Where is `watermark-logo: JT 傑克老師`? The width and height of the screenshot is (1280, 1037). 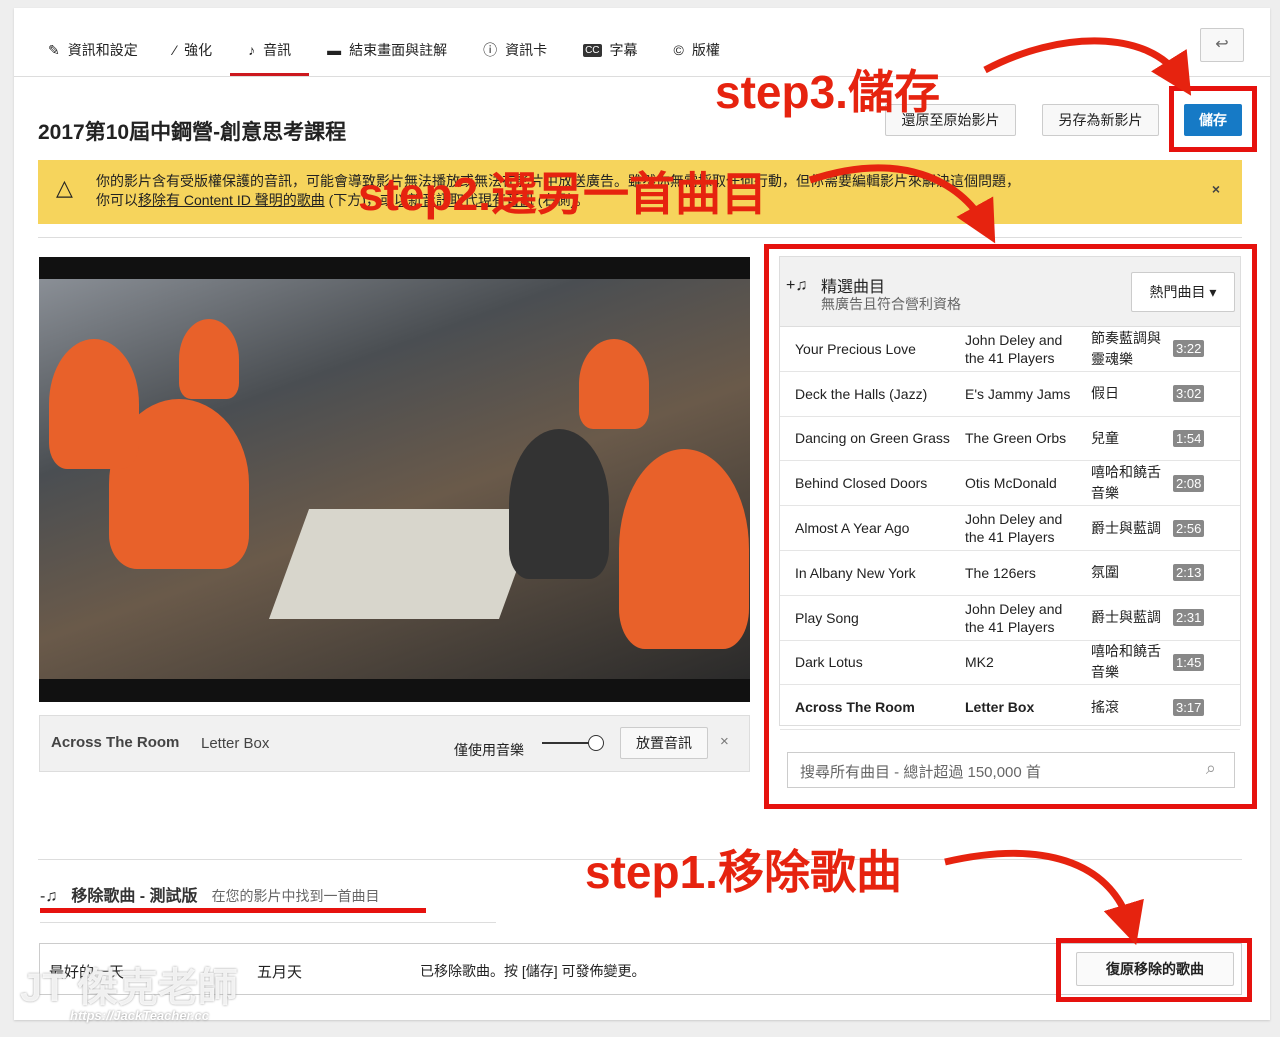
watermark-logo: JT 傑克老師 is located at coordinates (129, 988).